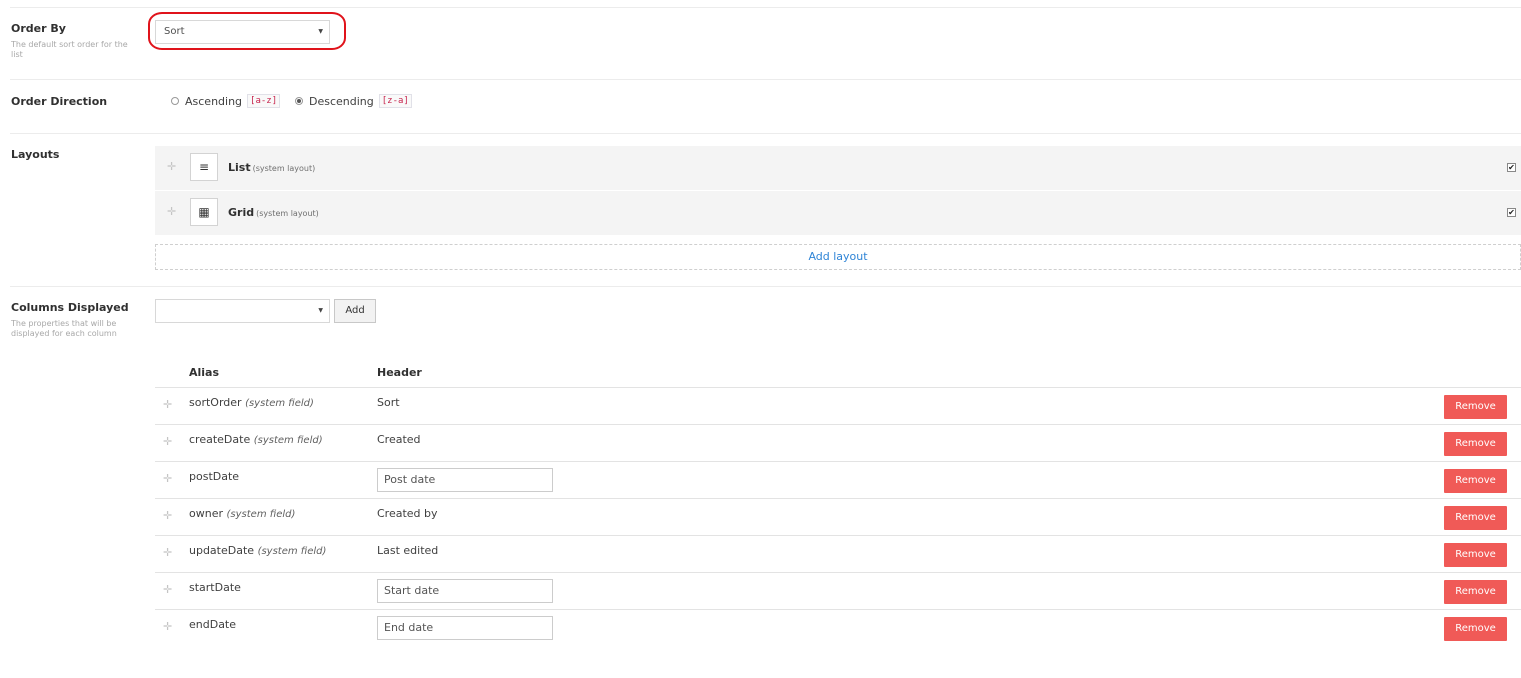 This screenshot has height=678, width=1521. I want to click on grid-icon: ▦, so click(204, 212).